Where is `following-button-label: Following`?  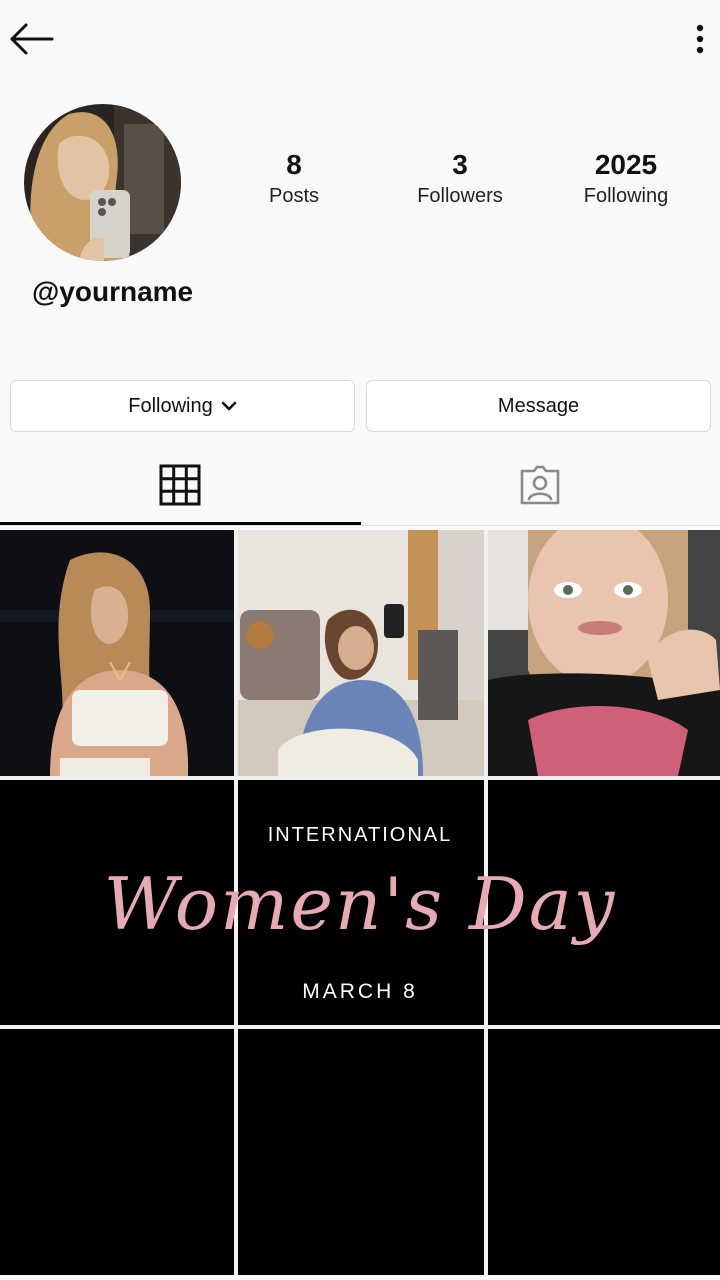
following-button-label: Following is located at coordinates (170, 405).